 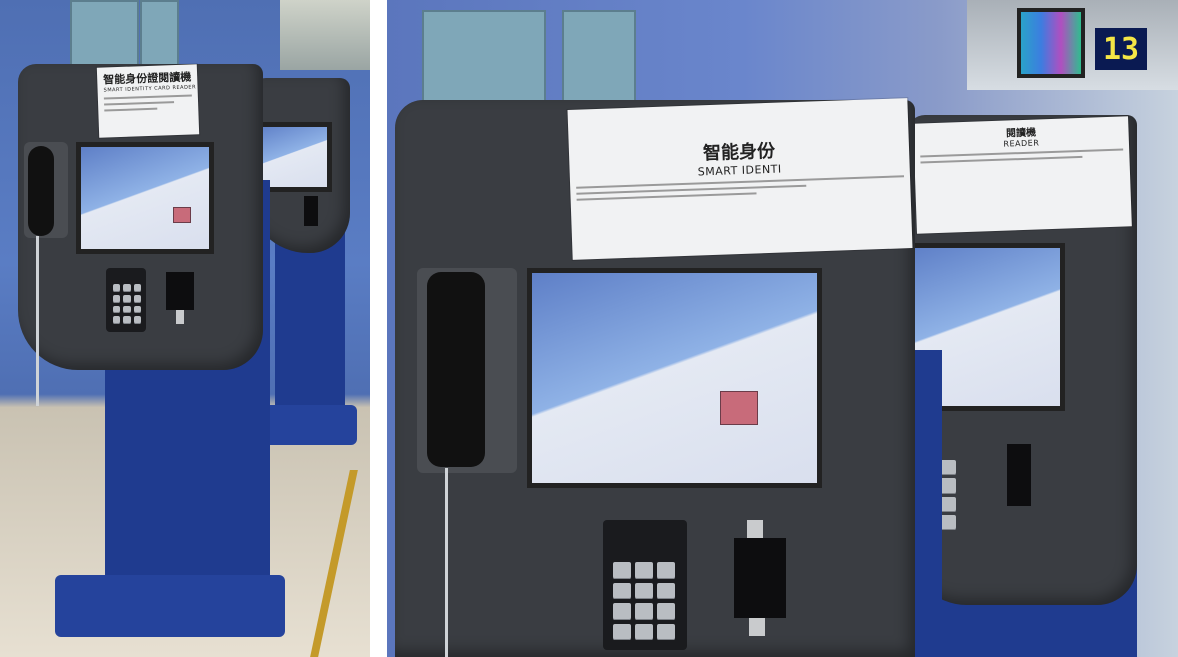 I want to click on kiosk-base-front, so click(x=170, y=606).